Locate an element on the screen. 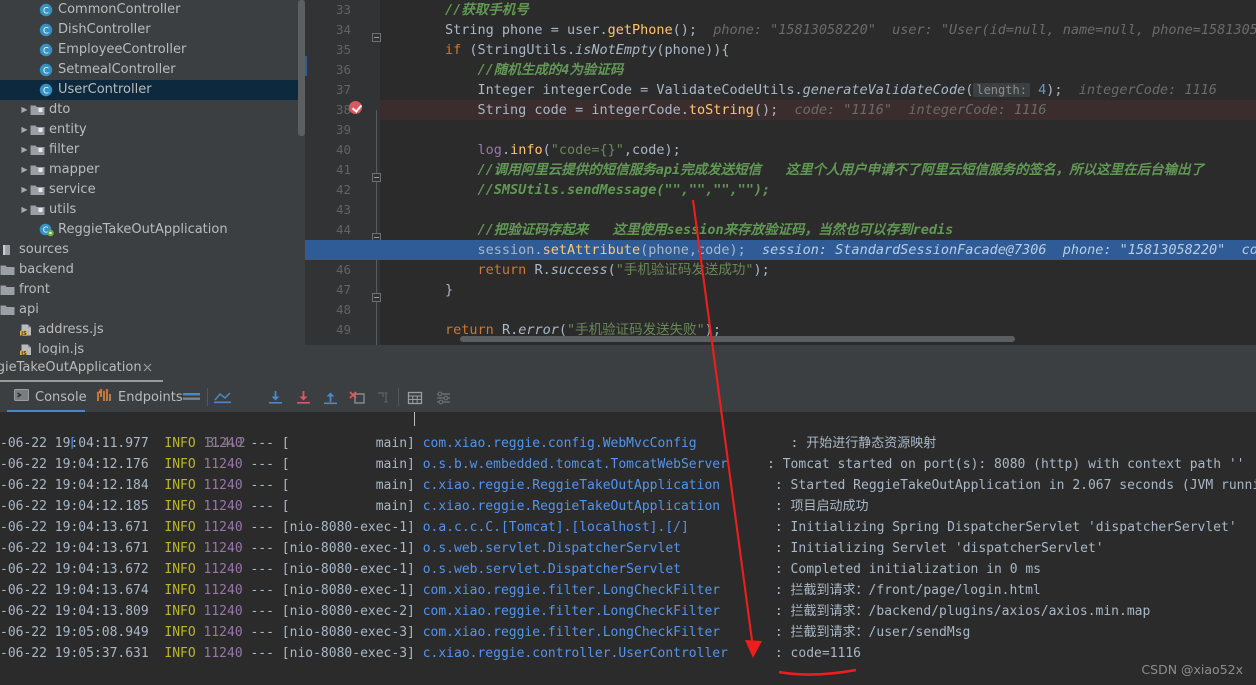  tree-item-sources: sources is located at coordinates (152, 250).